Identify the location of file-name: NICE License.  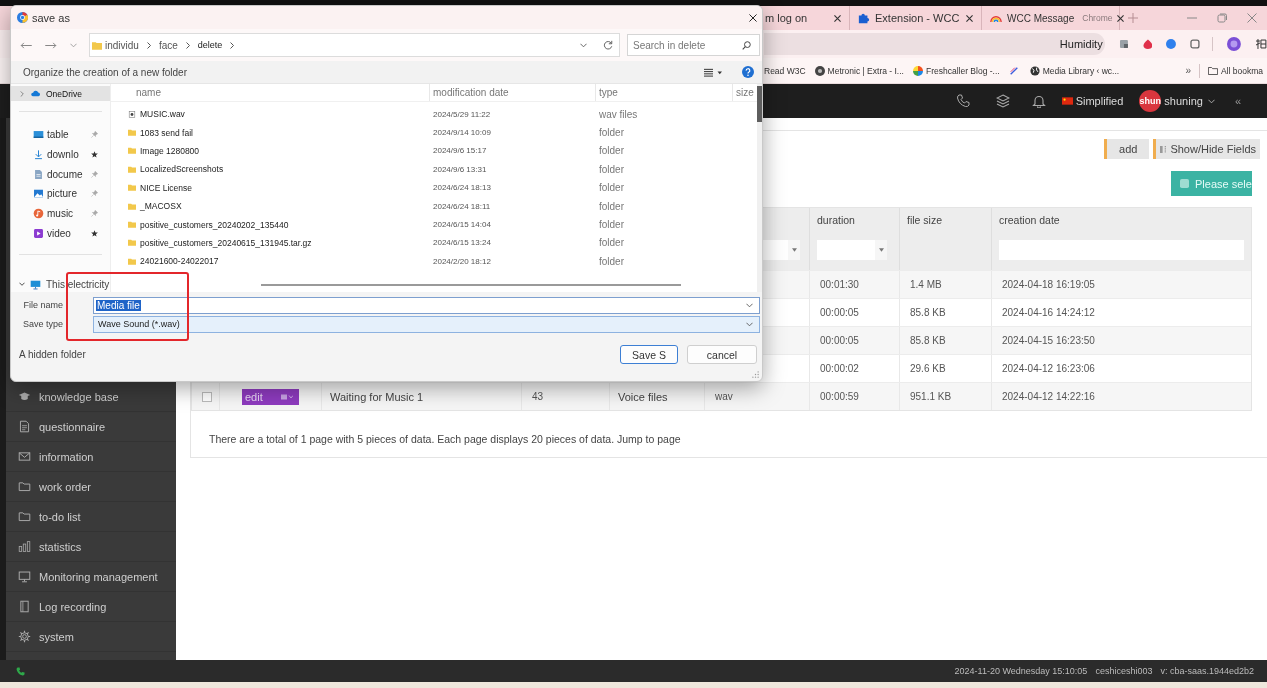
(166, 187).